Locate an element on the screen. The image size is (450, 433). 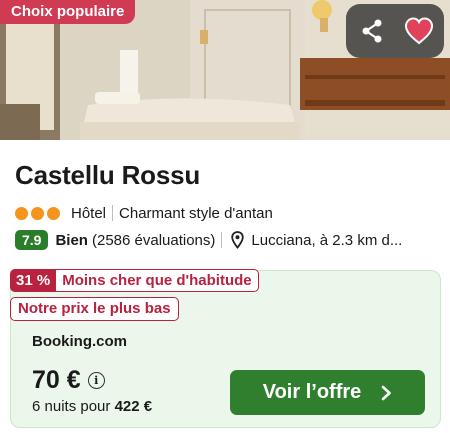
total-price: 422 € is located at coordinates (133, 406).